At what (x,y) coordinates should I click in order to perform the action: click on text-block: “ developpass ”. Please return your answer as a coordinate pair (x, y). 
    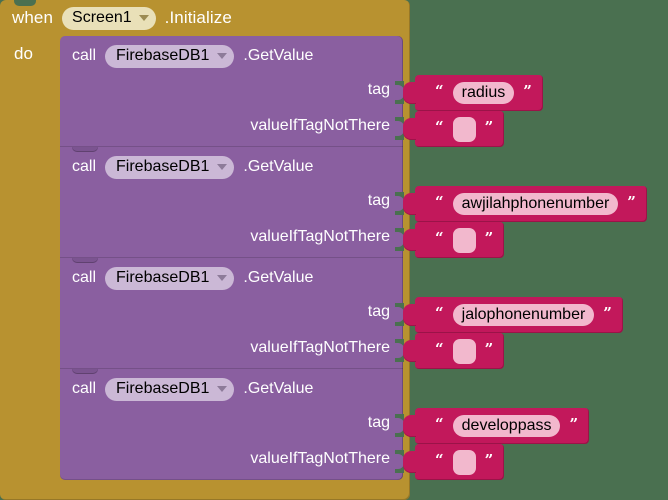
    Looking at the image, I should click on (496, 426).